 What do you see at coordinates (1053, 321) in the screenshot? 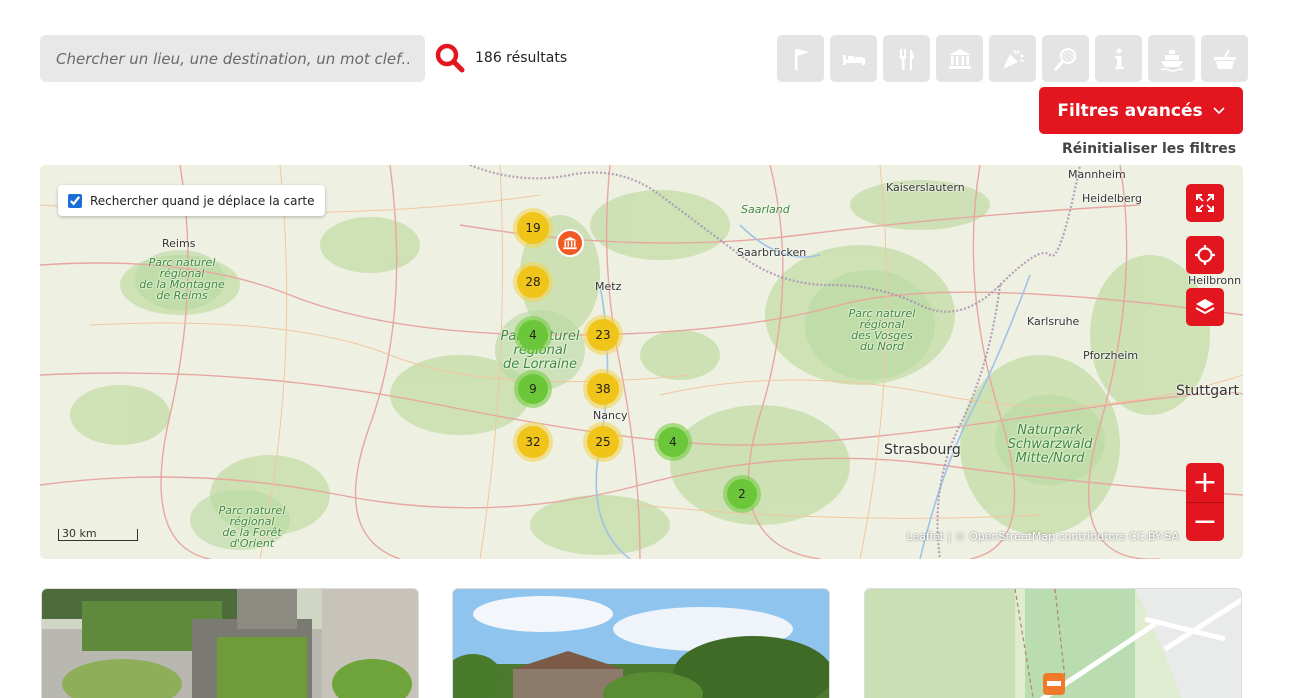
I see `map-label-karlsruhe: Karlsruhe` at bounding box center [1053, 321].